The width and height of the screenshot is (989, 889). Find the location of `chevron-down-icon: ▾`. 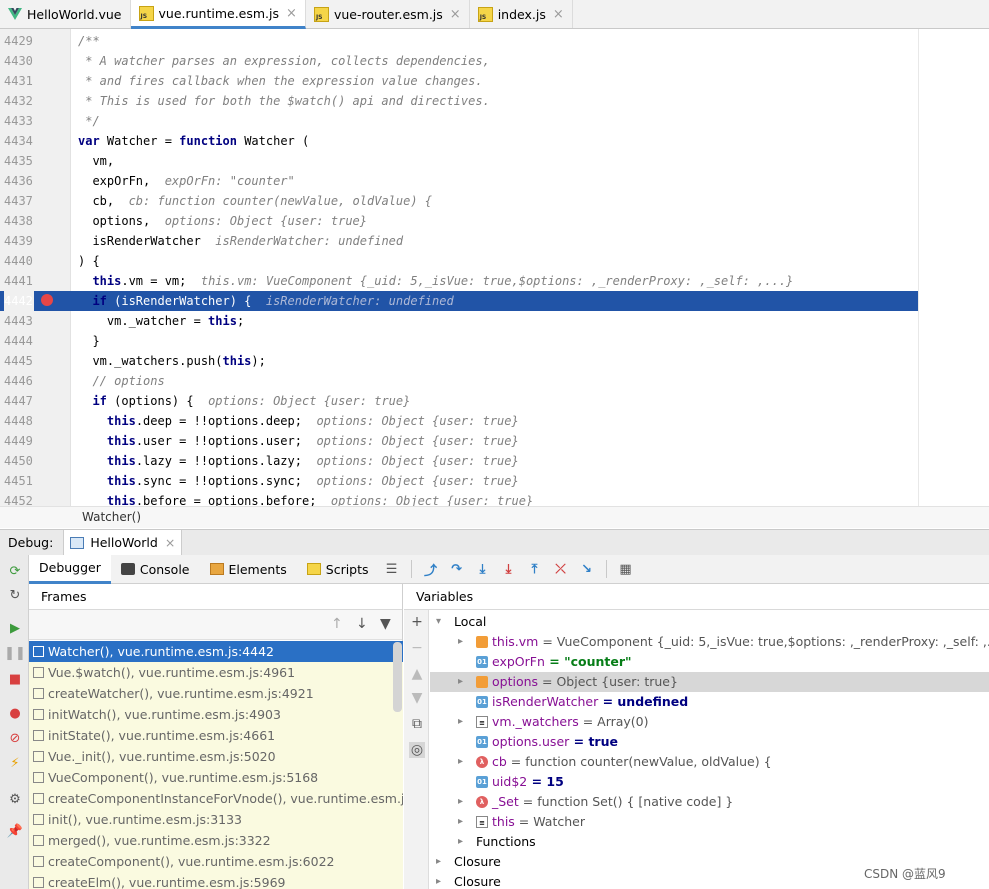

chevron-down-icon: ▾ is located at coordinates (438, 622).